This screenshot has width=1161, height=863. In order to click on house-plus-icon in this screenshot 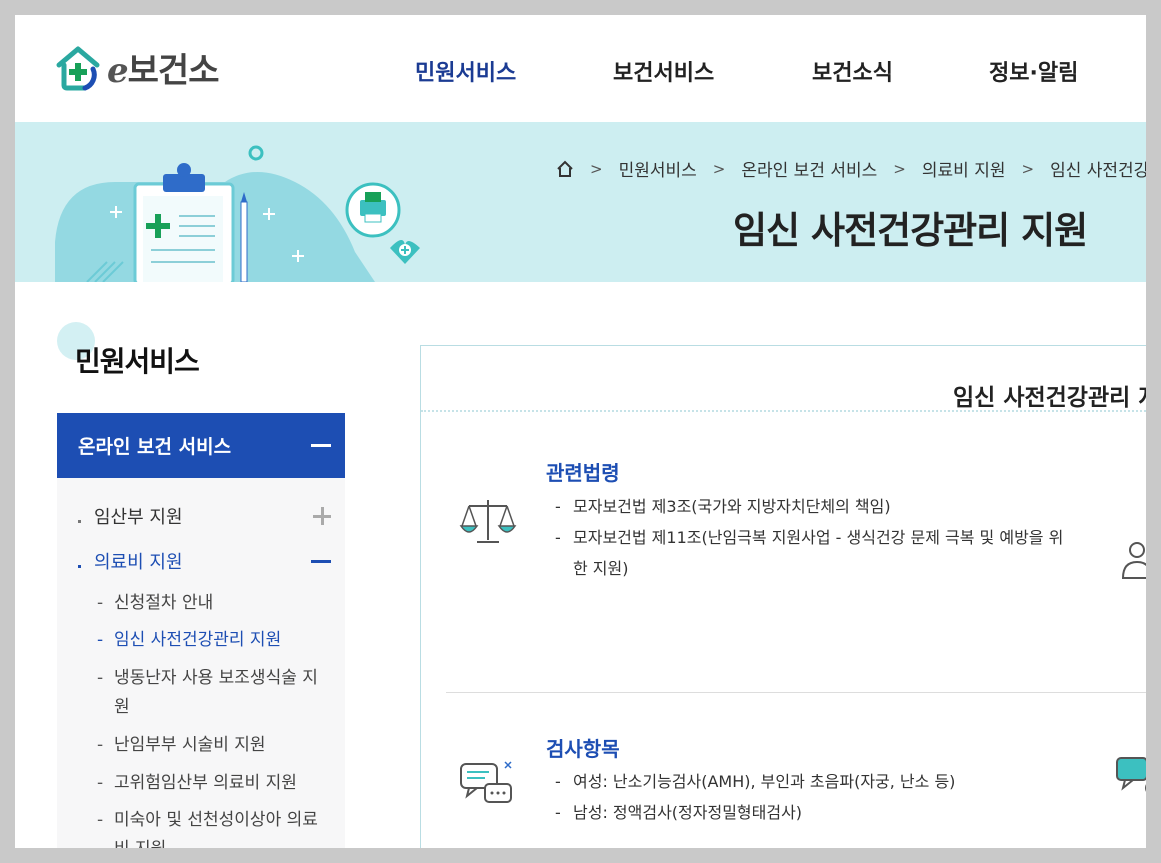, I will do `click(78, 68)`.